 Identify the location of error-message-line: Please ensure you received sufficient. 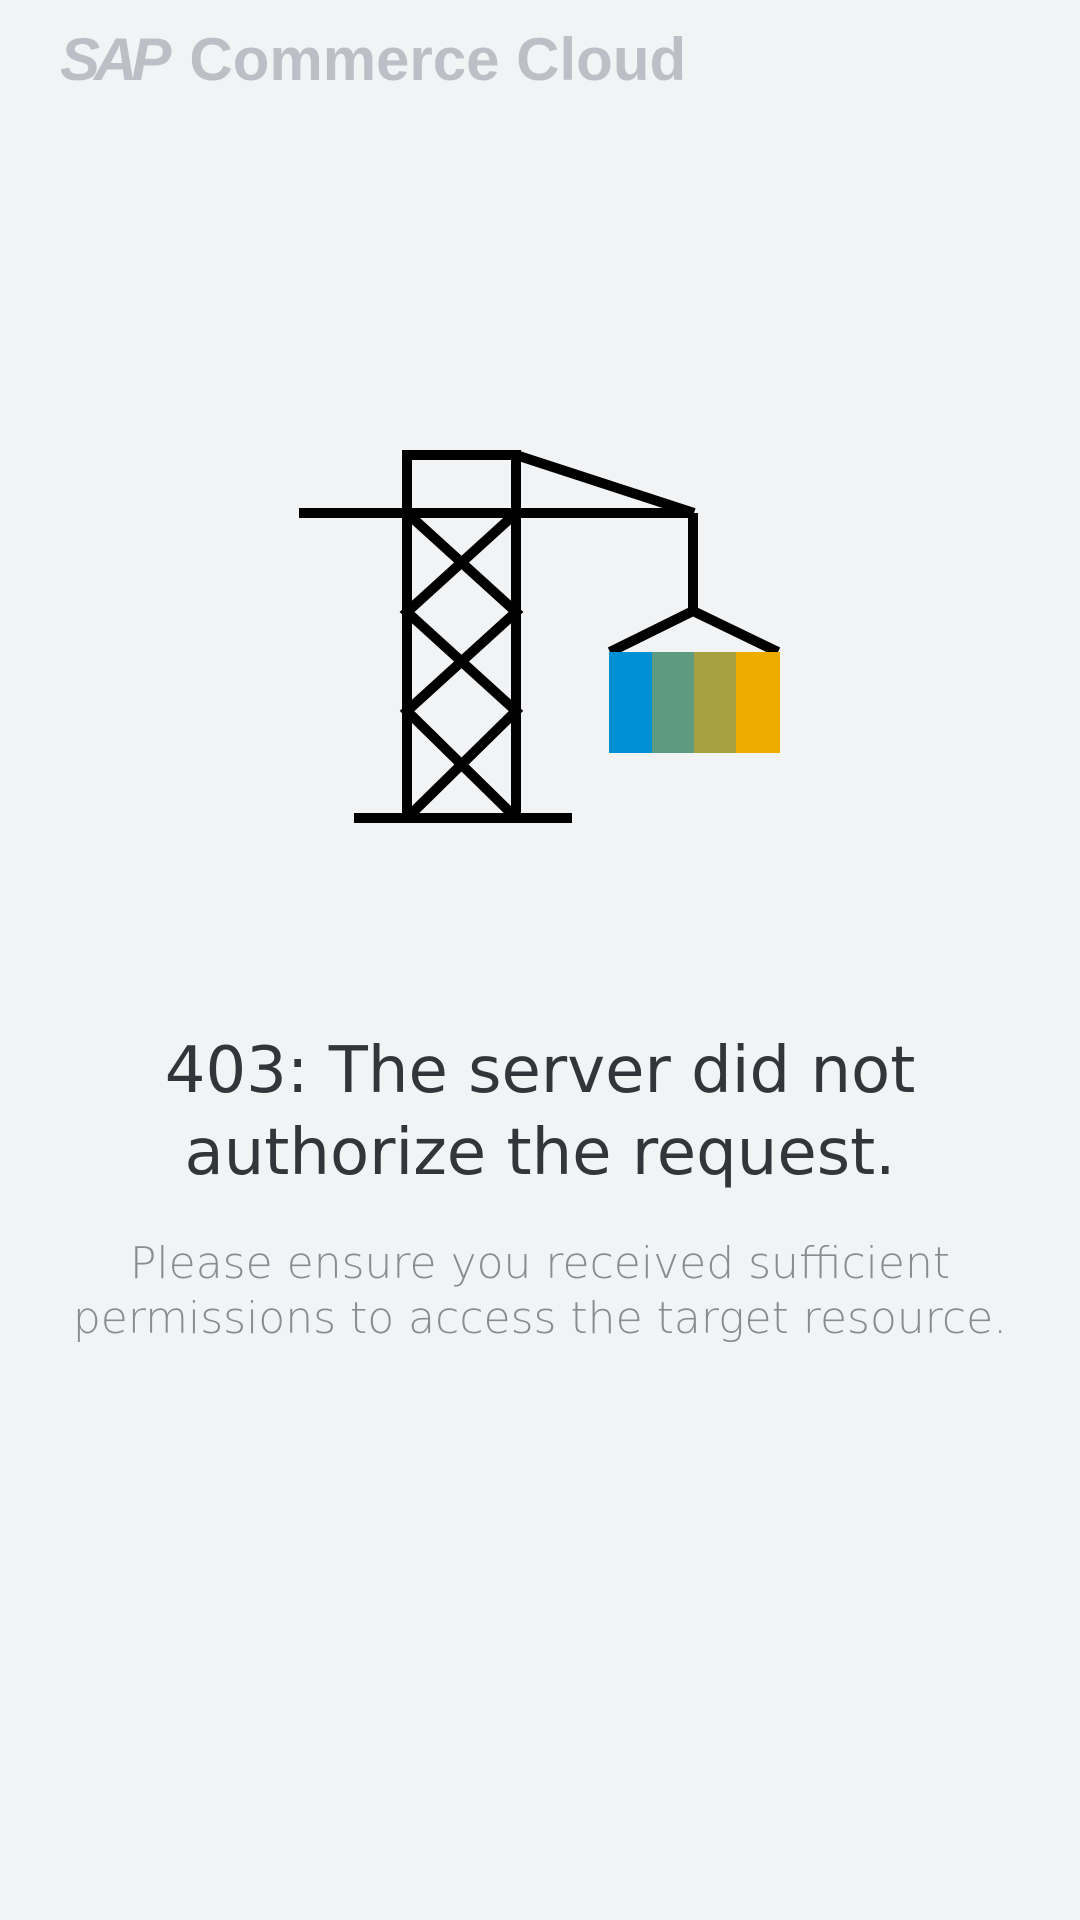
(540, 1263).